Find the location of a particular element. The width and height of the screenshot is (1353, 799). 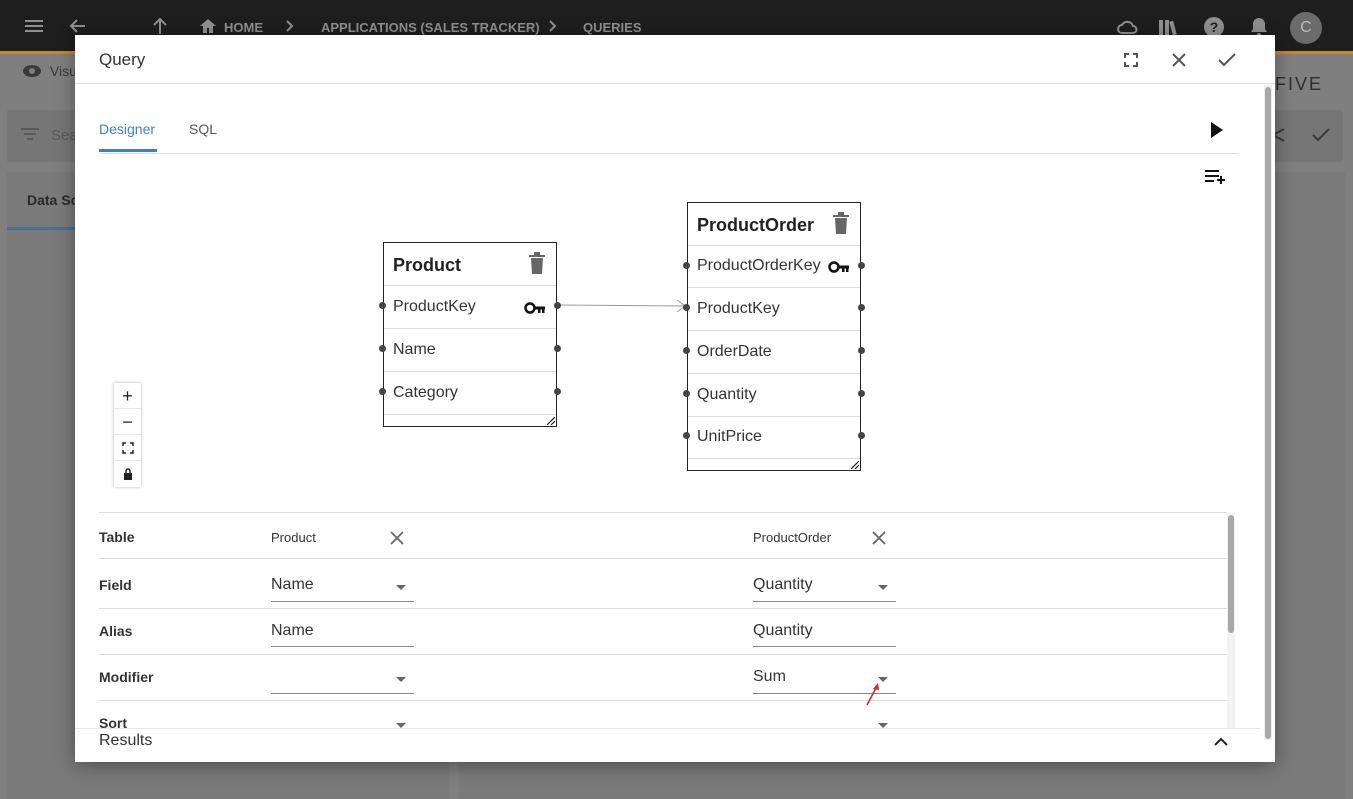

zoom-controls: + − is located at coordinates (127, 435).